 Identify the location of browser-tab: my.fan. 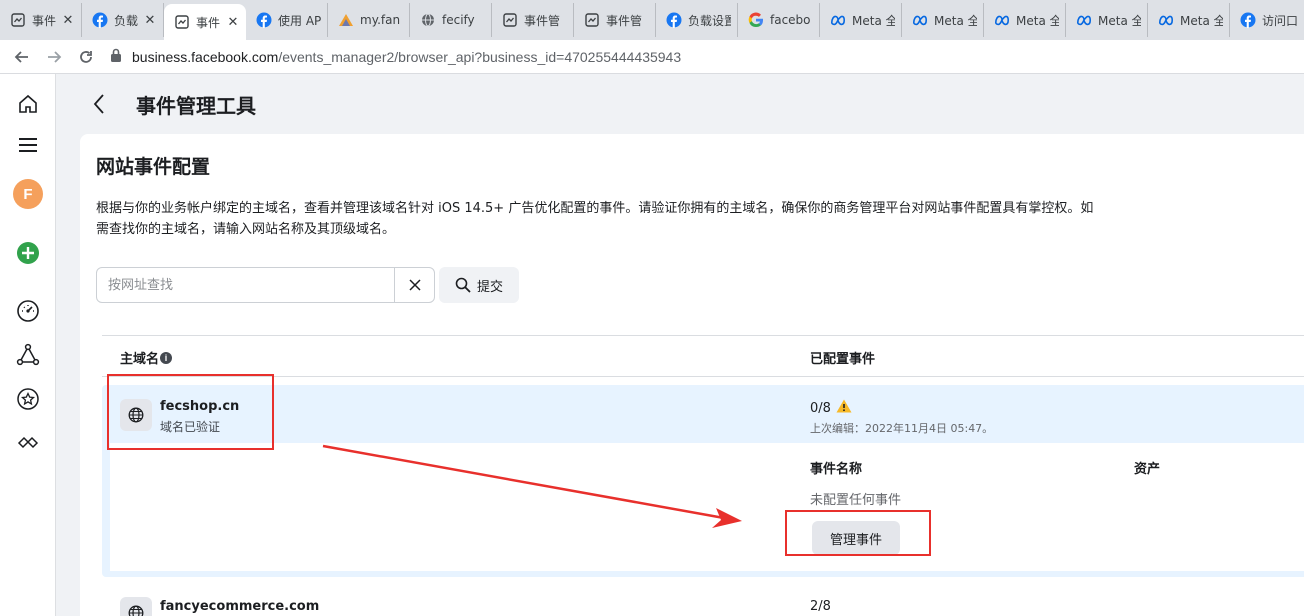
(369, 20).